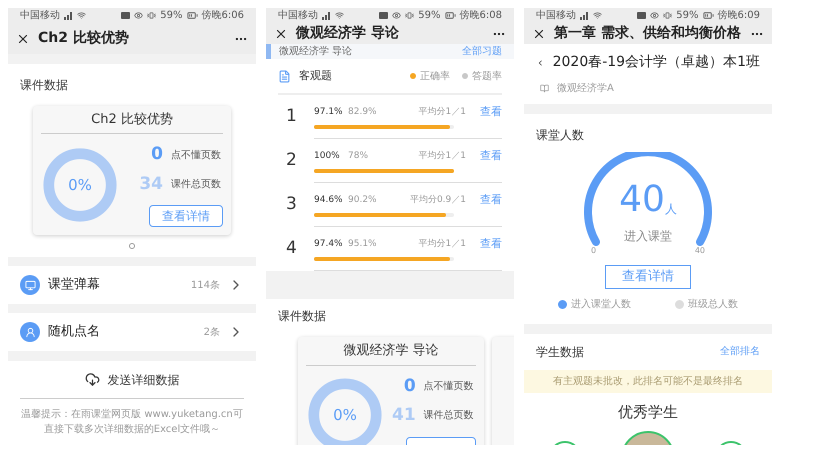 Image resolution: width=819 pixels, height=453 pixels. I want to click on item-count: 114条, so click(205, 285).